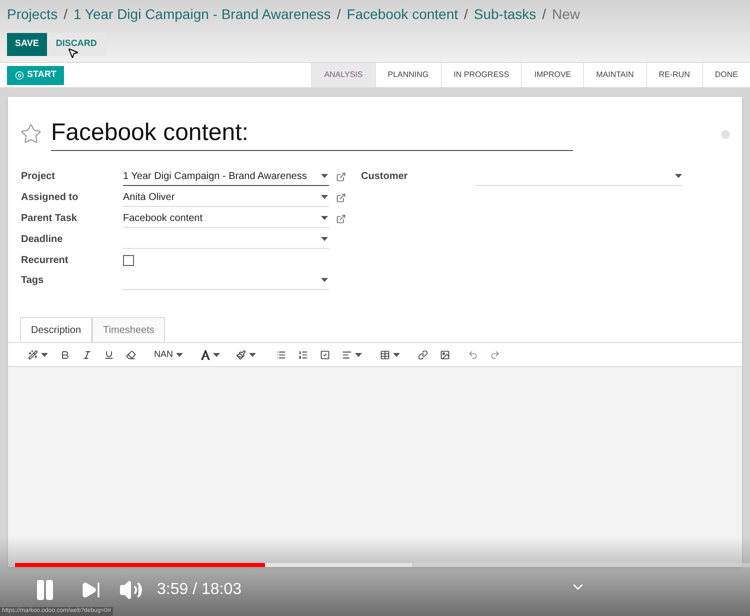  I want to click on field-value: 1 Year Digi Campaign - Brand Awareness, so click(215, 177).